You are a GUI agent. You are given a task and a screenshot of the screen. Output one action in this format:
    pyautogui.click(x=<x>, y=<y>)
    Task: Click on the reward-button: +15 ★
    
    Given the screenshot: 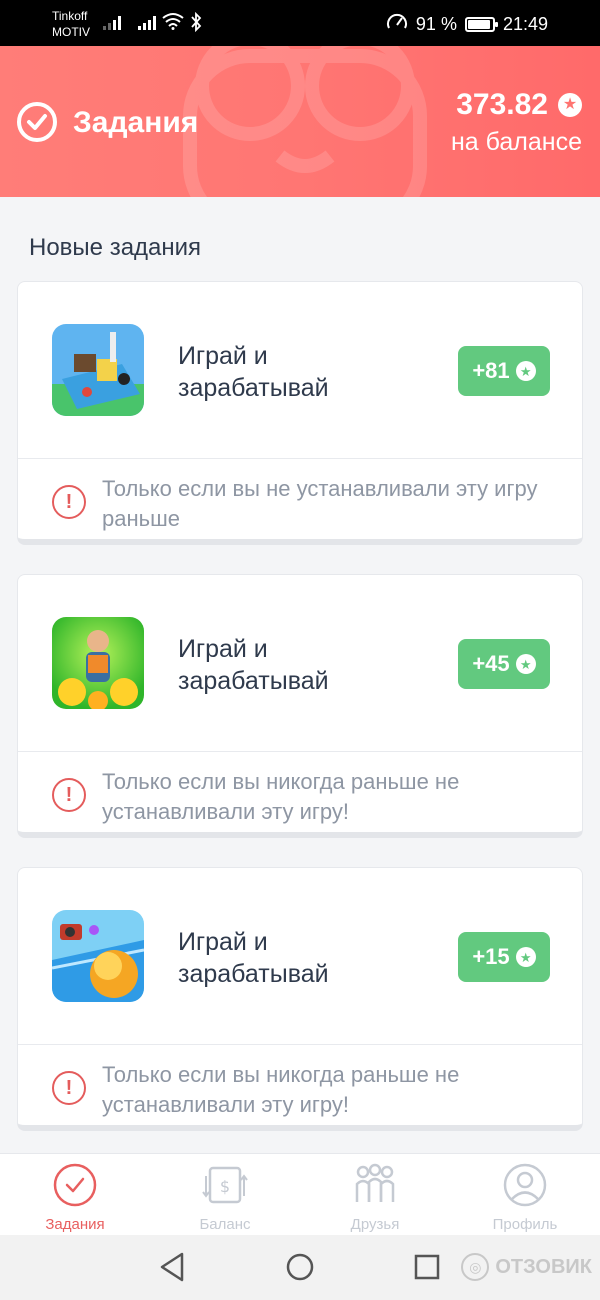 What is the action you would take?
    pyautogui.click(x=504, y=957)
    